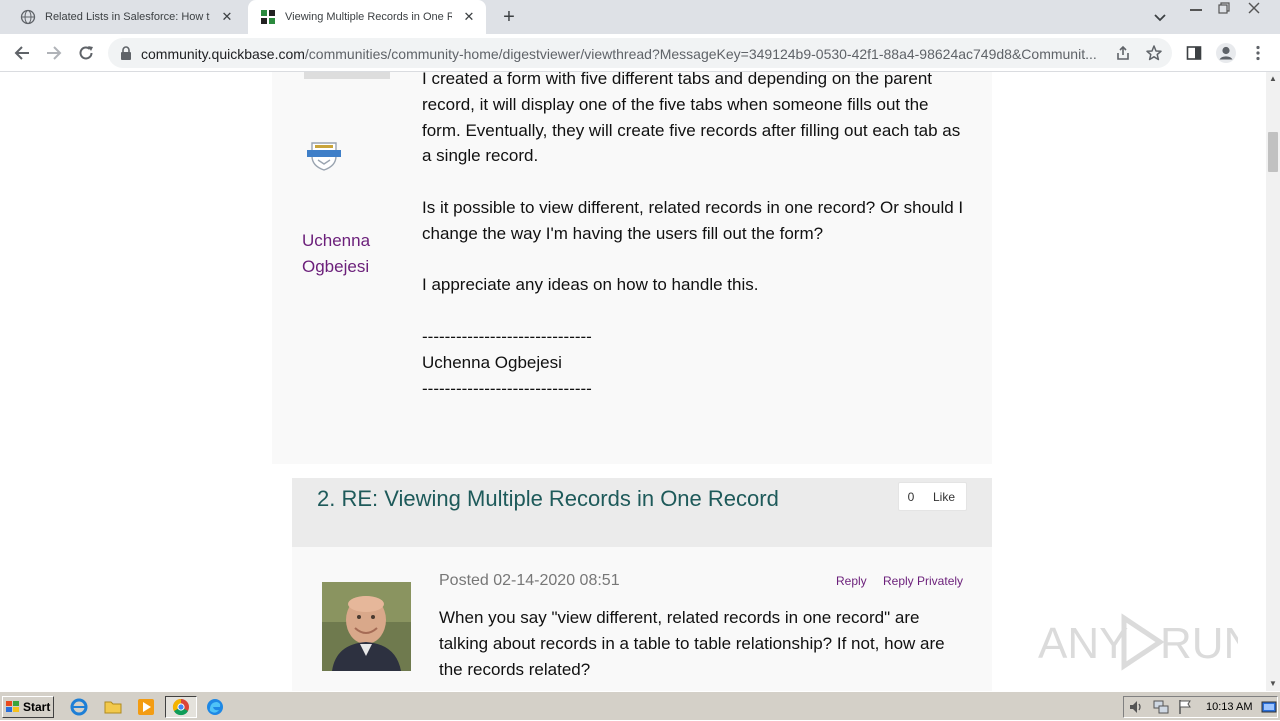 This screenshot has height=721, width=1280. Describe the element at coordinates (1273, 152) in the screenshot. I see `scrollbar-thumb` at that location.